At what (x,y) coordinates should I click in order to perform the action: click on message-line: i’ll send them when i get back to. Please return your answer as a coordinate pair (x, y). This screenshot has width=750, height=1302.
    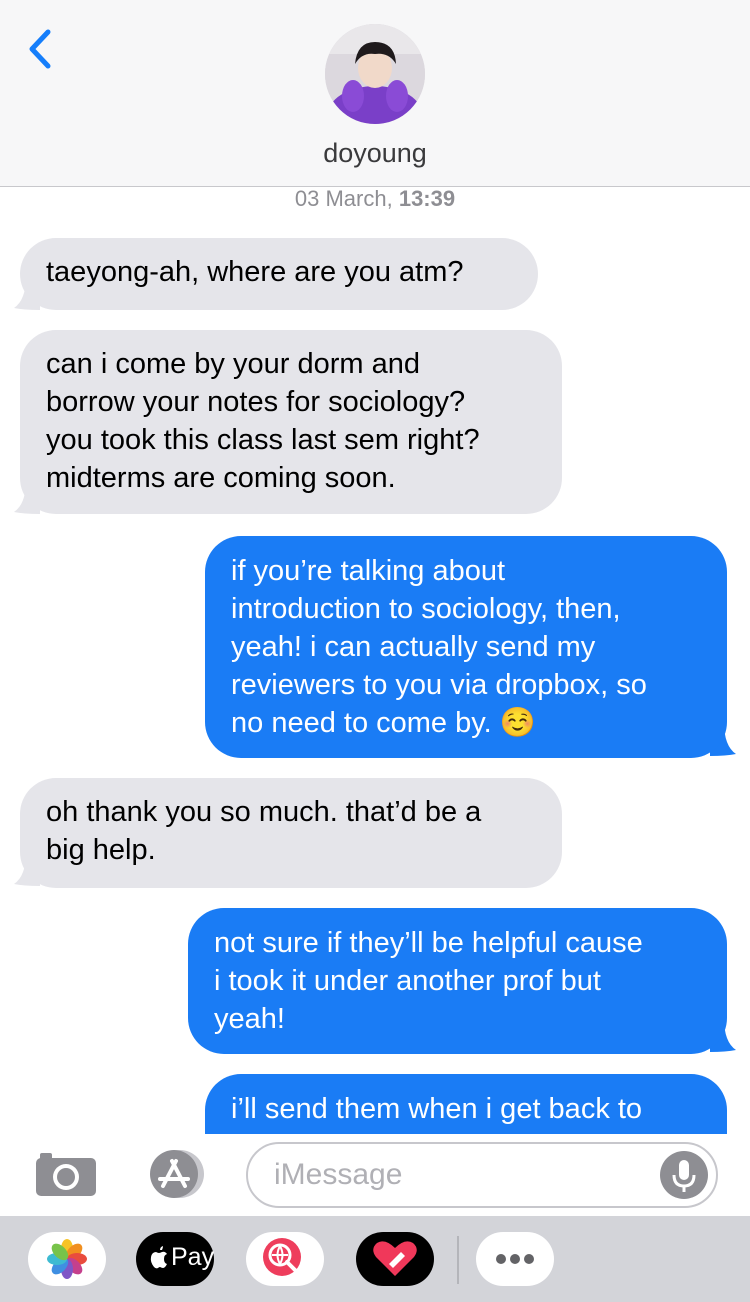
    Looking at the image, I should click on (437, 1109).